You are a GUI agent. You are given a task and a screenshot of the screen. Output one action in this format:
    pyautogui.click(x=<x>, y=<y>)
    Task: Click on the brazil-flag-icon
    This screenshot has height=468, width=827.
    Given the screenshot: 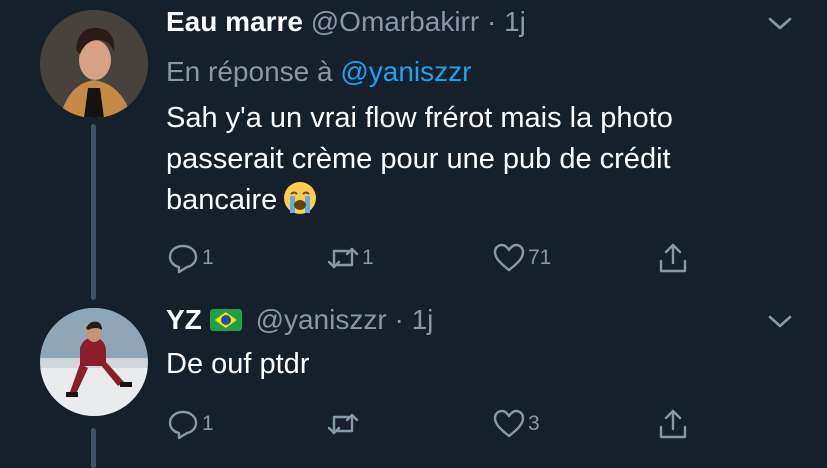 What is the action you would take?
    pyautogui.click(x=225, y=320)
    